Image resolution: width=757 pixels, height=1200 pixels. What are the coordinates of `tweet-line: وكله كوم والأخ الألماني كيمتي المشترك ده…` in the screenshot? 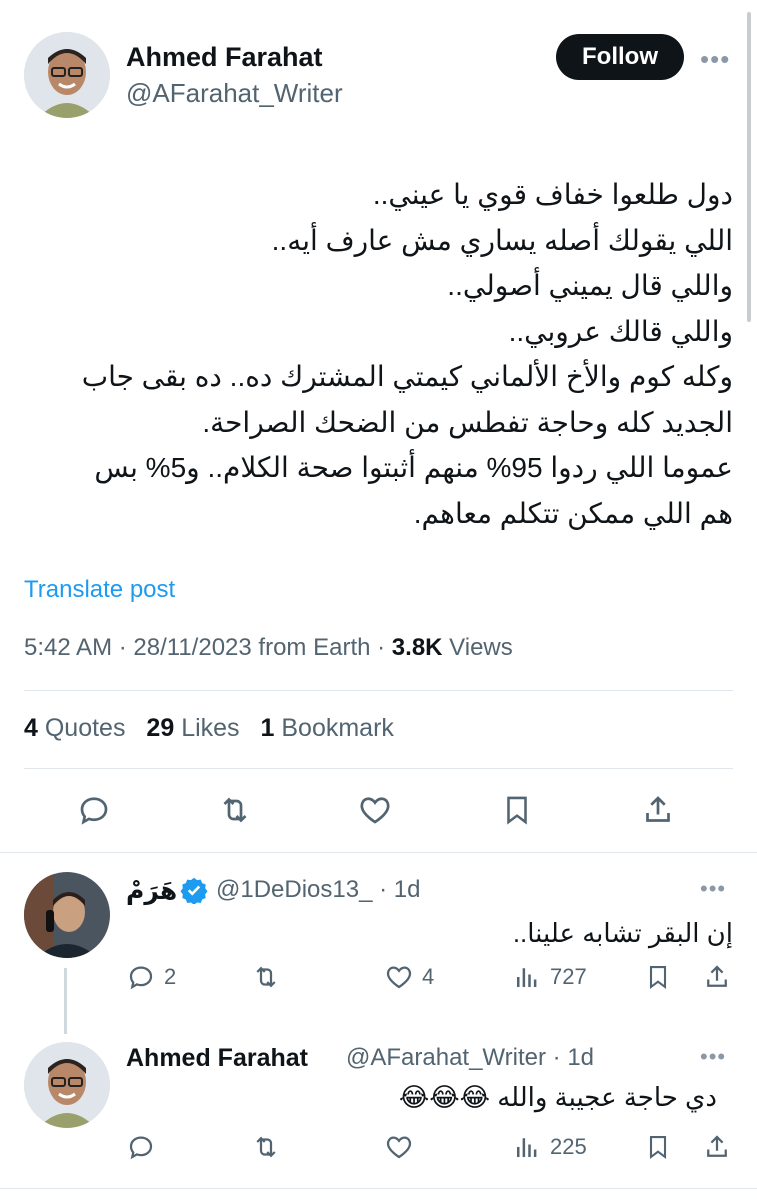 It's located at (407, 376).